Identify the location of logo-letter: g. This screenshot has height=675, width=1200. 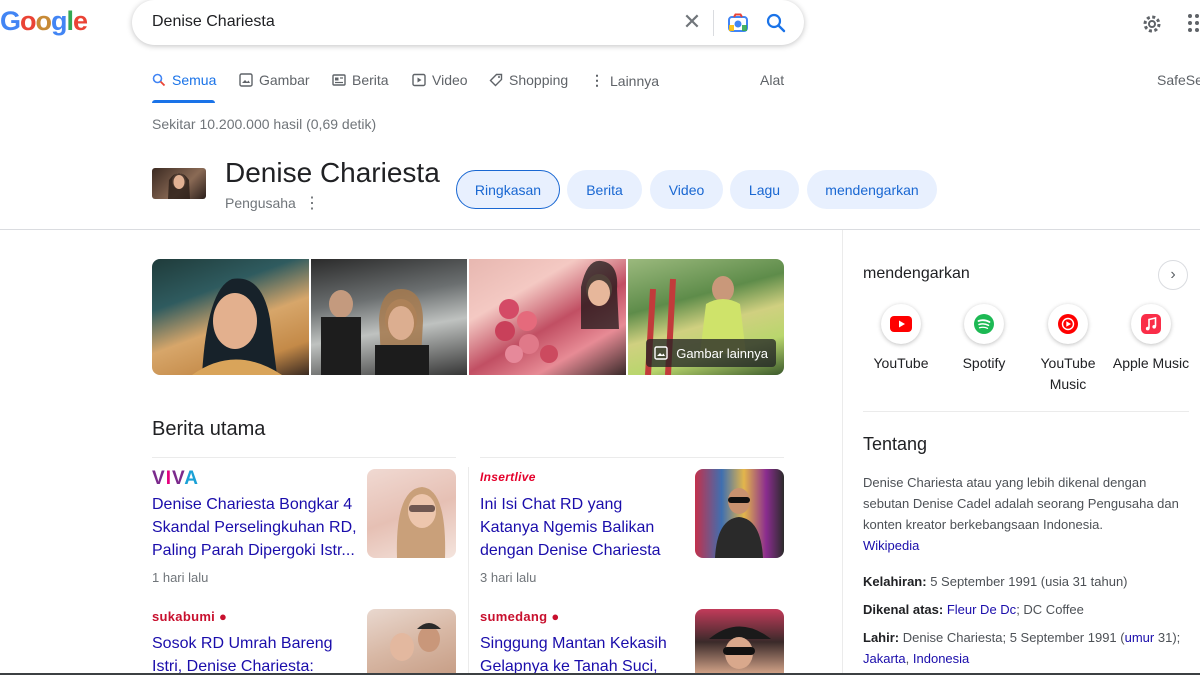
(59, 21).